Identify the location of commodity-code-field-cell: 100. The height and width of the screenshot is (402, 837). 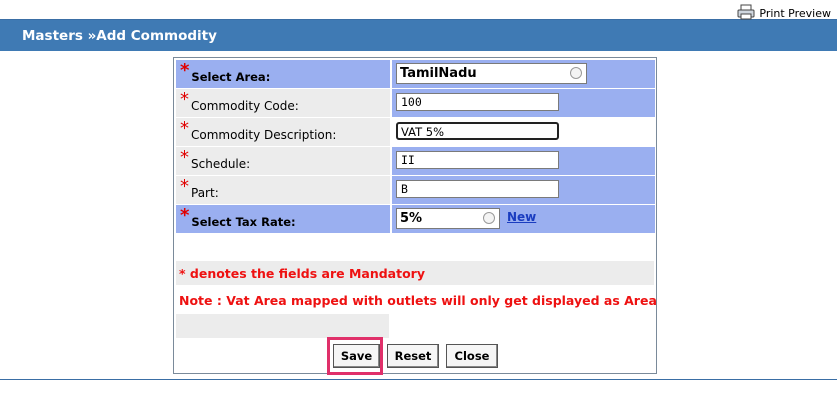
(523, 103).